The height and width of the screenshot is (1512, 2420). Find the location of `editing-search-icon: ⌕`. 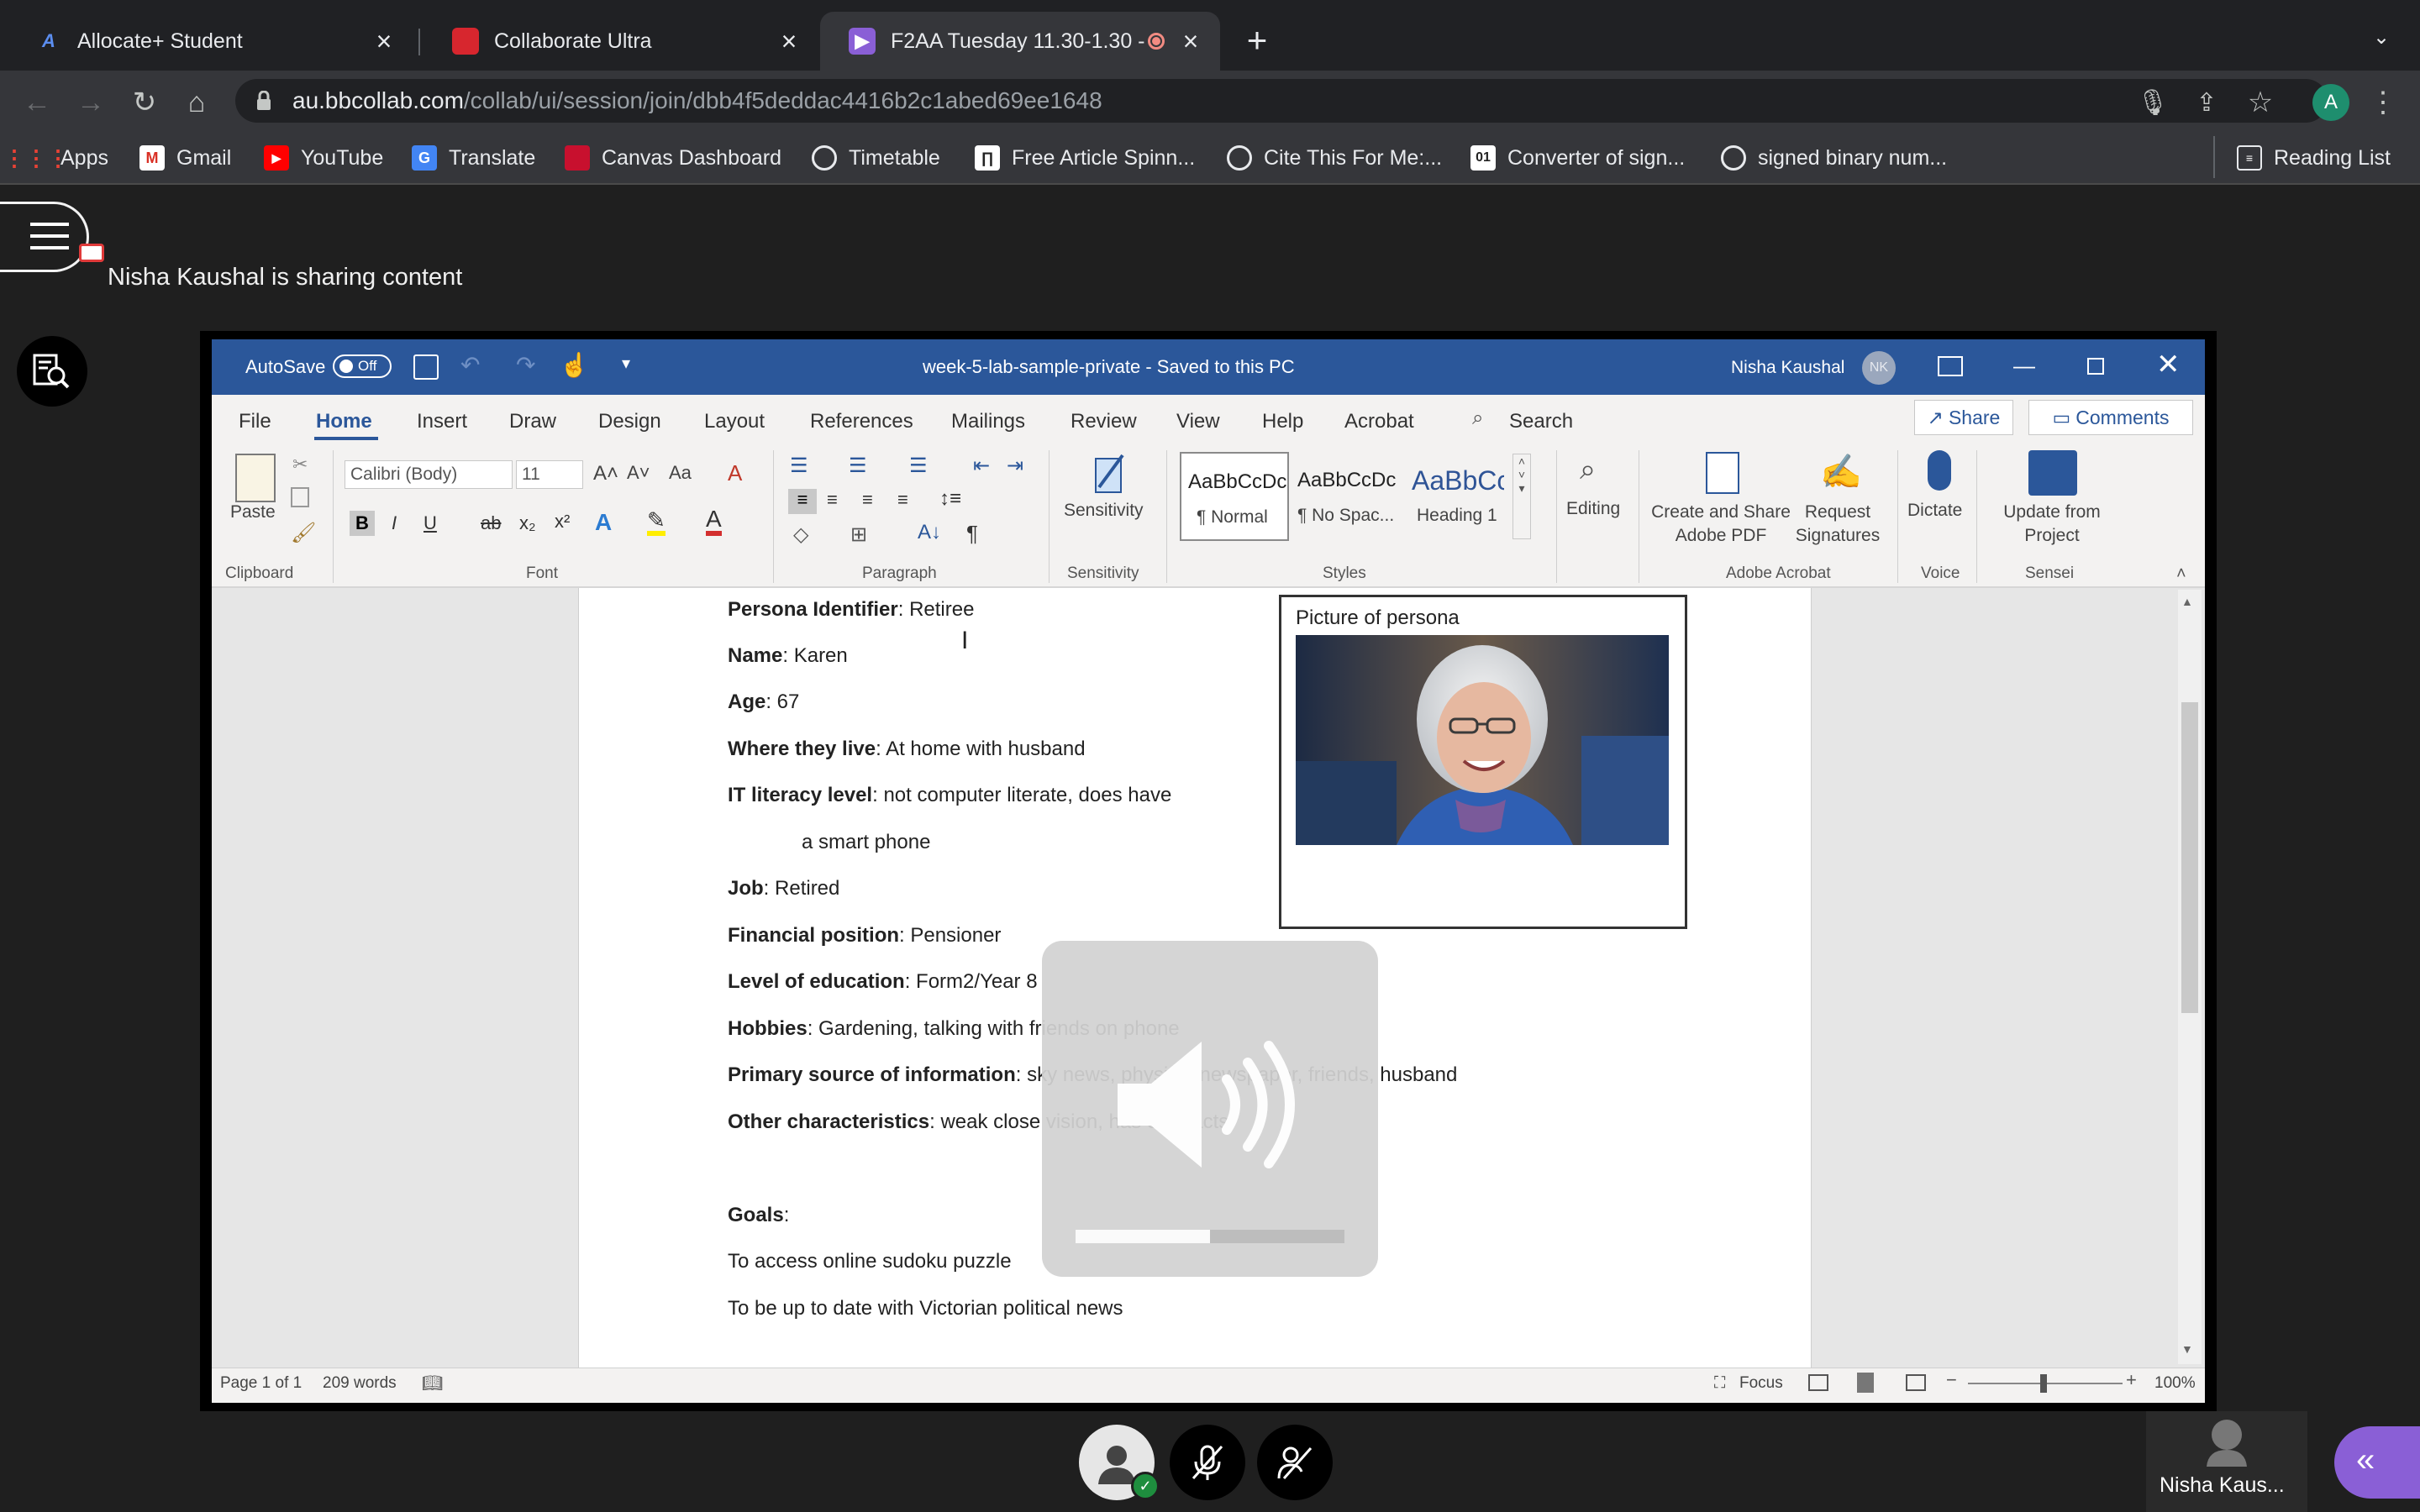

editing-search-icon: ⌕ is located at coordinates (1588, 470).